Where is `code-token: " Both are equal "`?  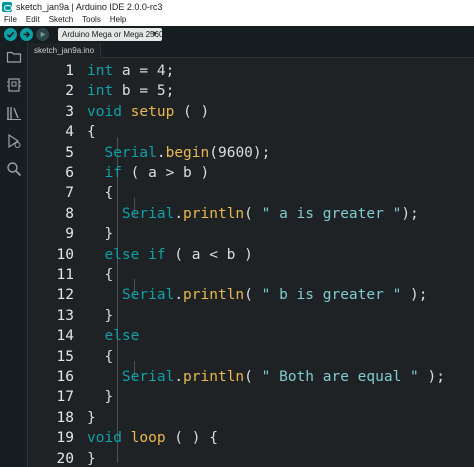 code-token: " Both are equal " is located at coordinates (340, 377).